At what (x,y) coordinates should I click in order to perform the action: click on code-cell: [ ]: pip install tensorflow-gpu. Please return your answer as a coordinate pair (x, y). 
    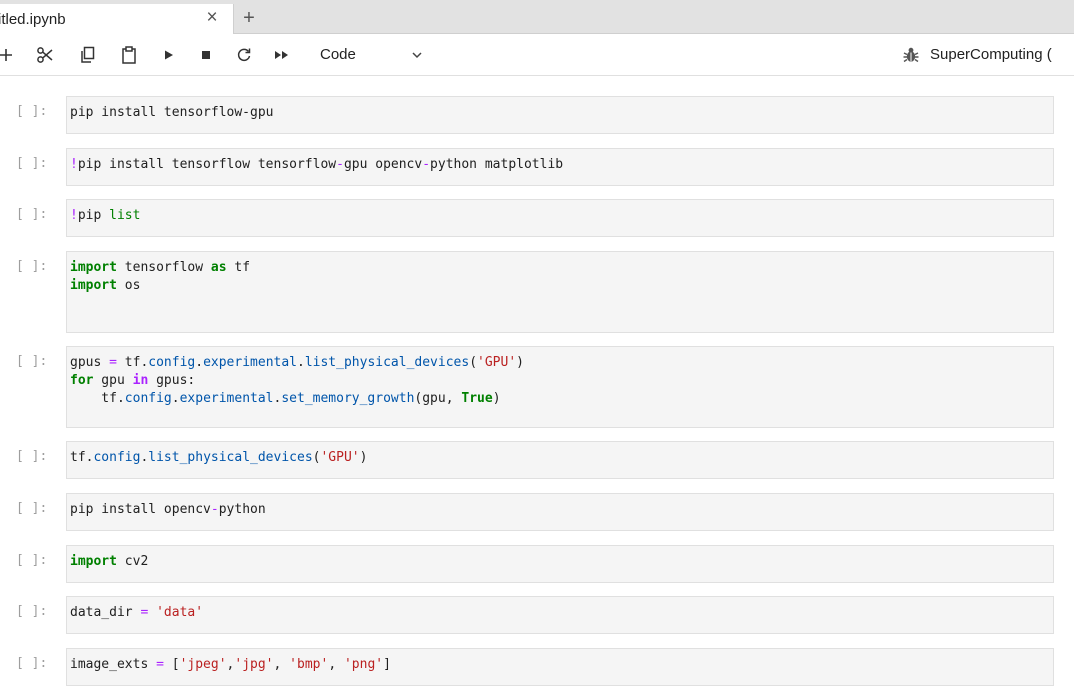
    Looking at the image, I should click on (537, 115).